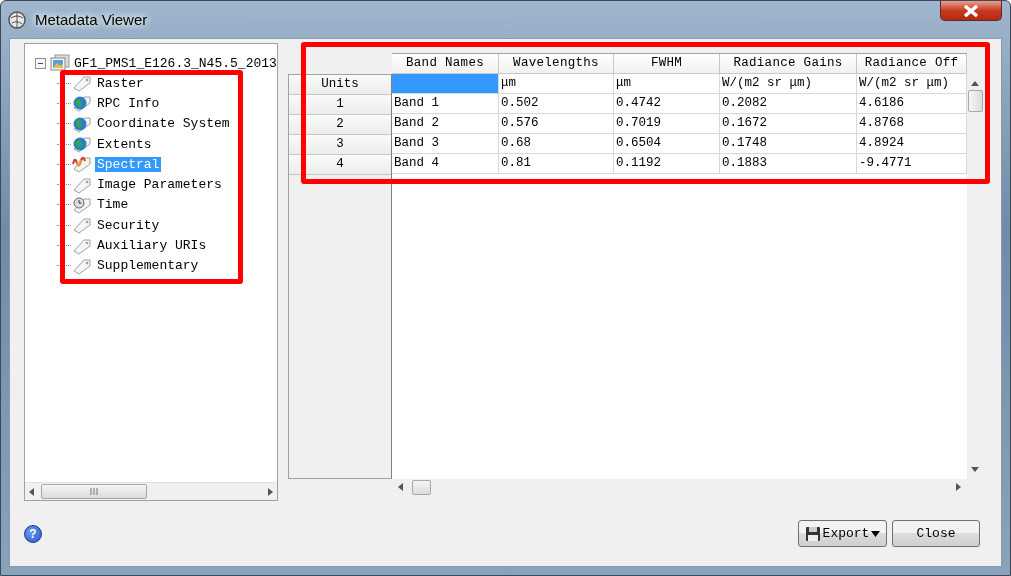 The height and width of the screenshot is (576, 1011). What do you see at coordinates (842, 533) in the screenshot?
I see `export-button: Export` at bounding box center [842, 533].